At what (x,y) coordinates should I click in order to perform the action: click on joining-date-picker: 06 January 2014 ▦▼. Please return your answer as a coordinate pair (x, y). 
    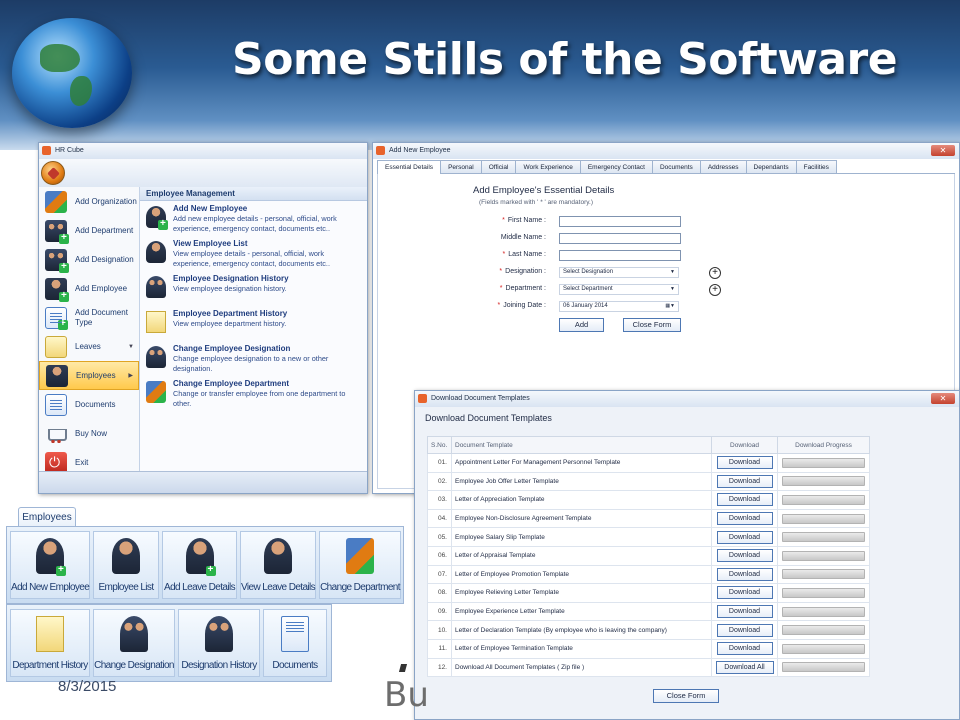
    Looking at the image, I should click on (619, 306).